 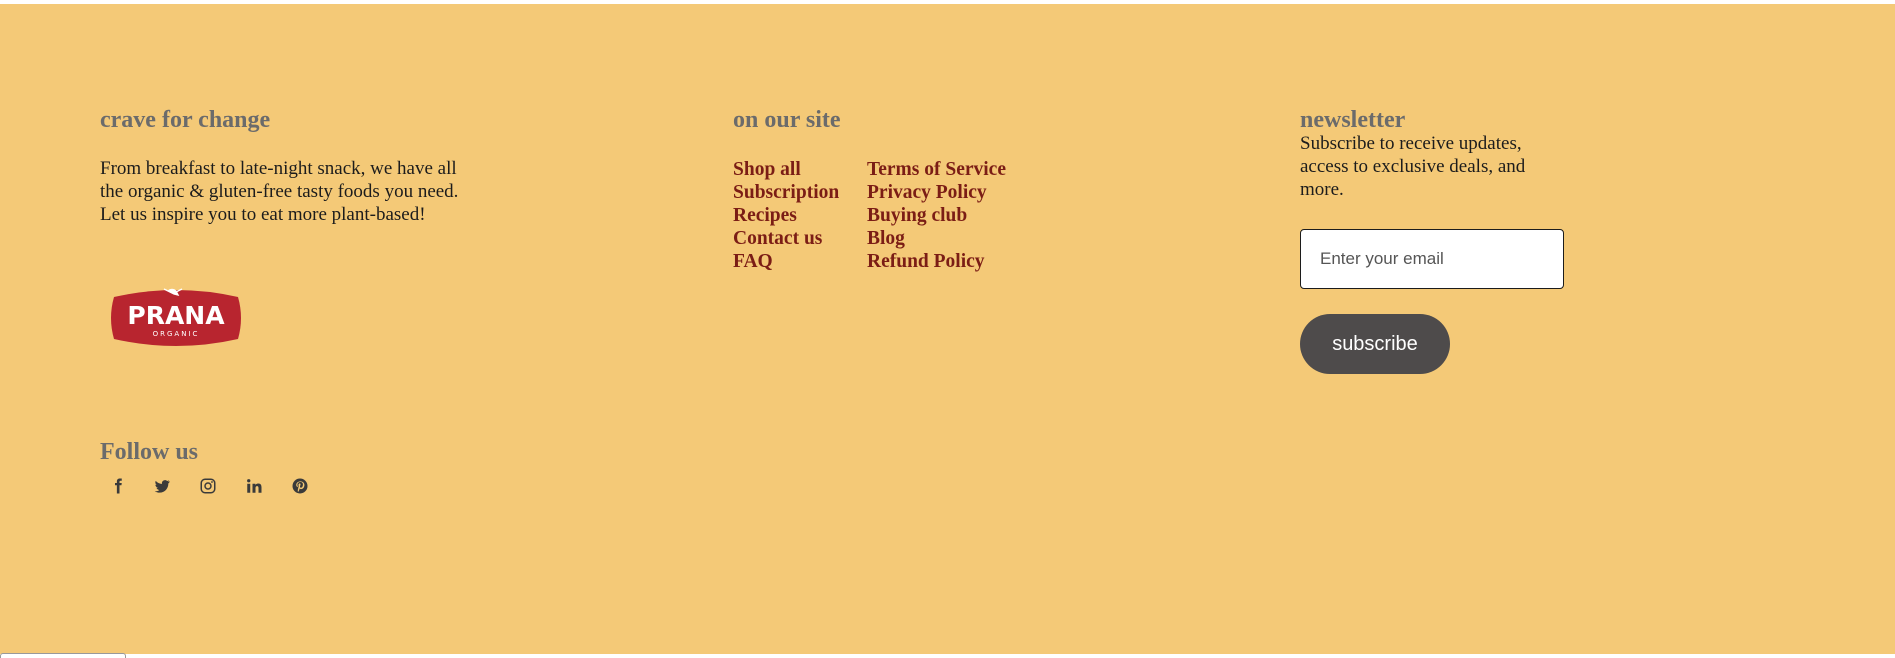 What do you see at coordinates (936, 238) in the screenshot?
I see `link-blog: Blog` at bounding box center [936, 238].